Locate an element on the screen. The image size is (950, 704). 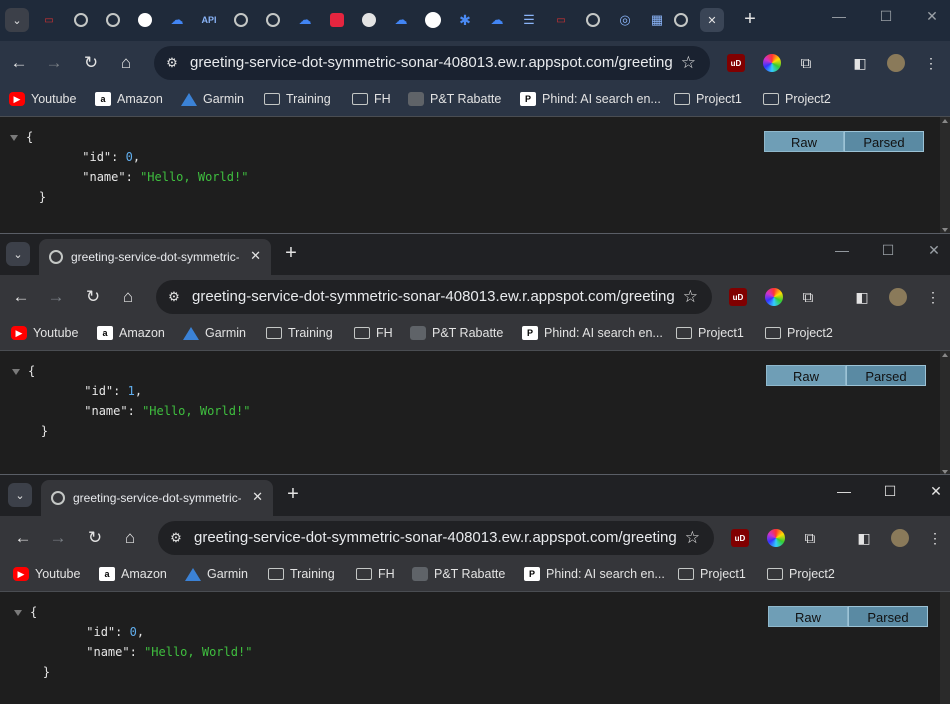
forward-button: → is located at coordinates (56, 297).